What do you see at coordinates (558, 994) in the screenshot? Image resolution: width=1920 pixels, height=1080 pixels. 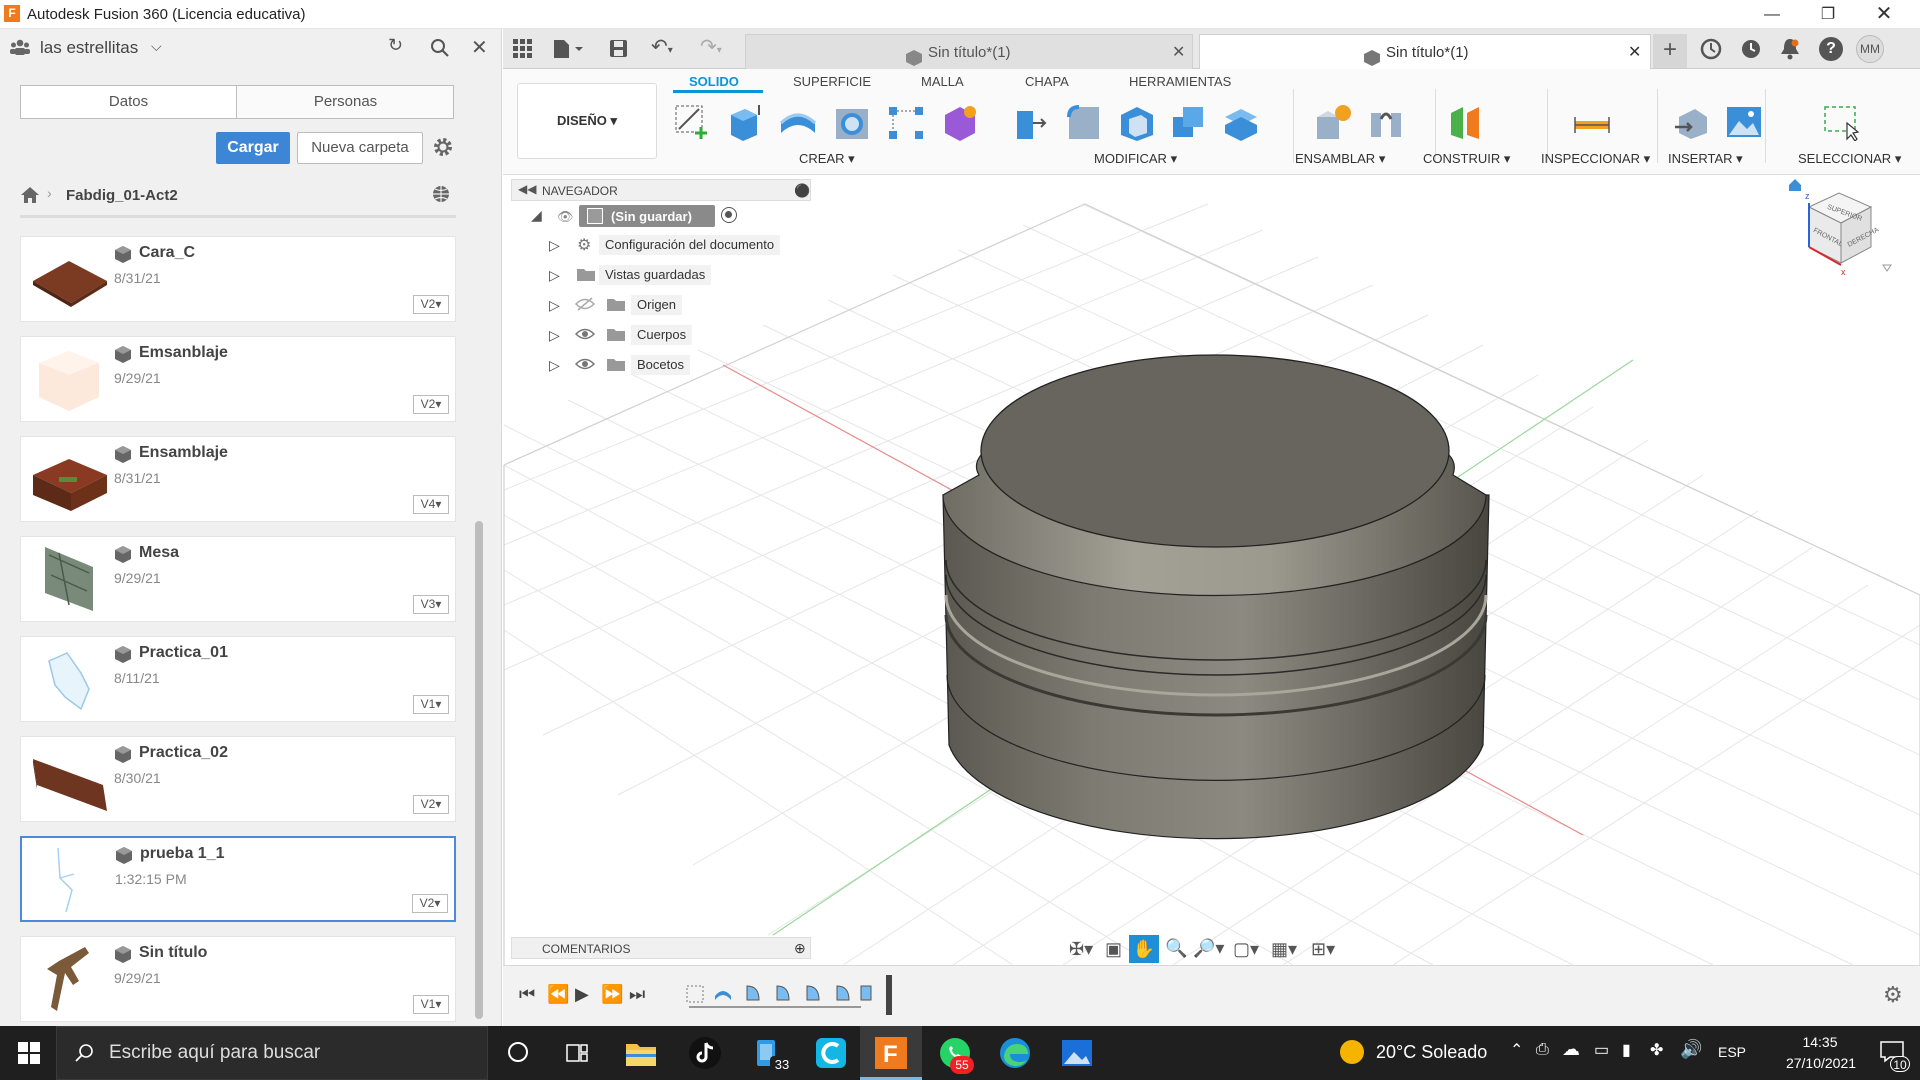 I see `step-back-icon: ⏪` at bounding box center [558, 994].